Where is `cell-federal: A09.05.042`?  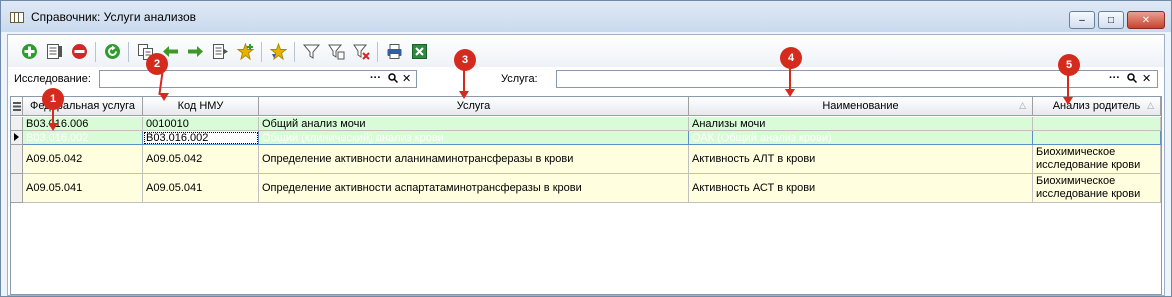
cell-federal: A09.05.042 is located at coordinates (83, 159).